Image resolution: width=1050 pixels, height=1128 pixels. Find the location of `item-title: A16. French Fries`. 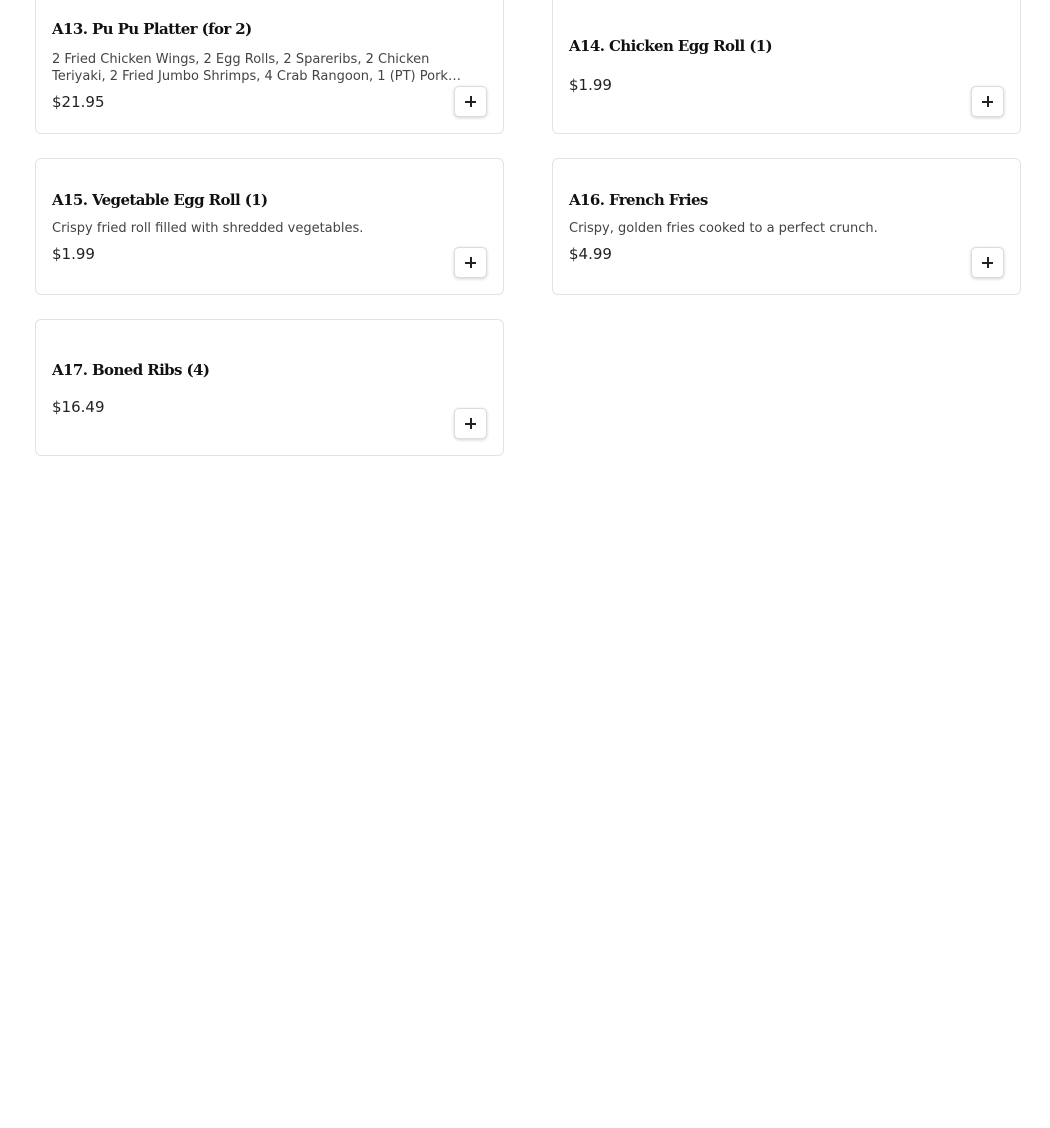

item-title: A16. French Fries is located at coordinates (638, 200).